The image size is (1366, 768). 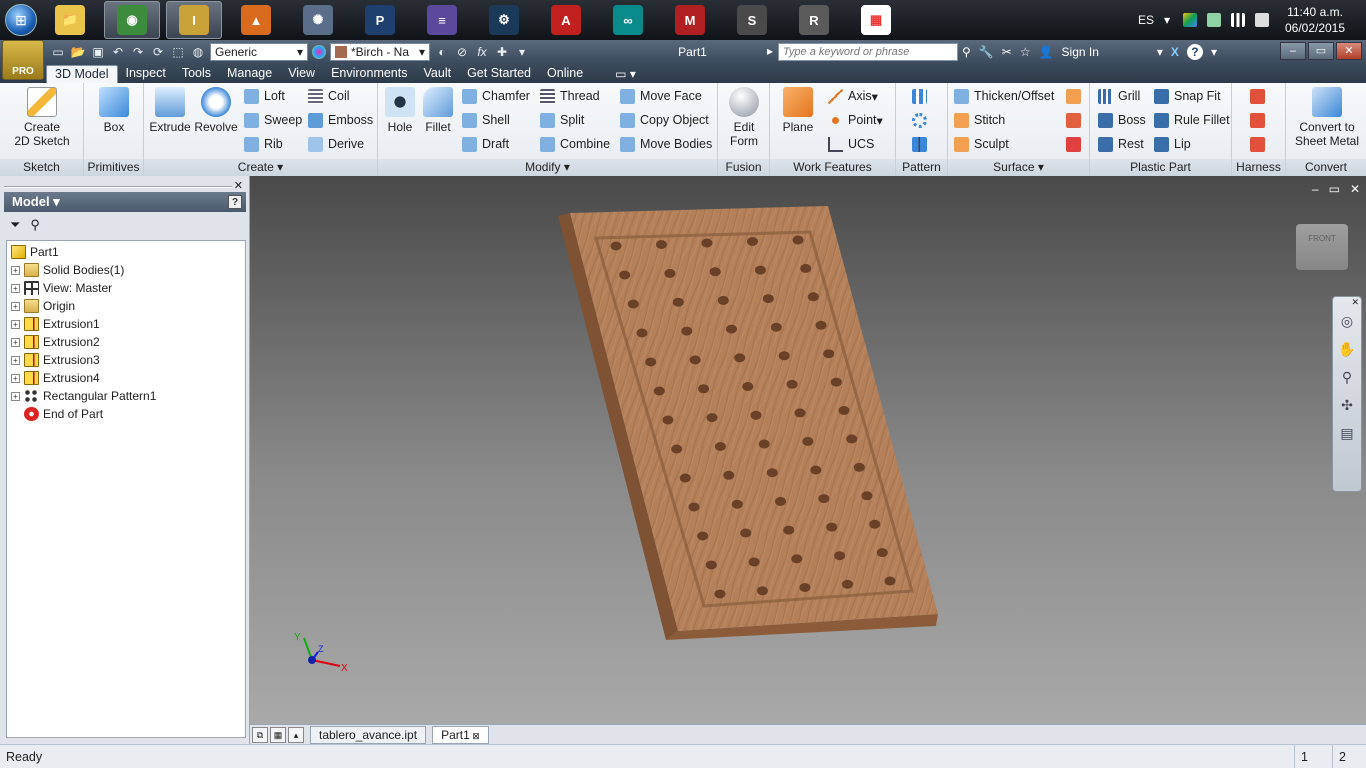 What do you see at coordinates (301, 74) in the screenshot?
I see `tab-view: View` at bounding box center [301, 74].